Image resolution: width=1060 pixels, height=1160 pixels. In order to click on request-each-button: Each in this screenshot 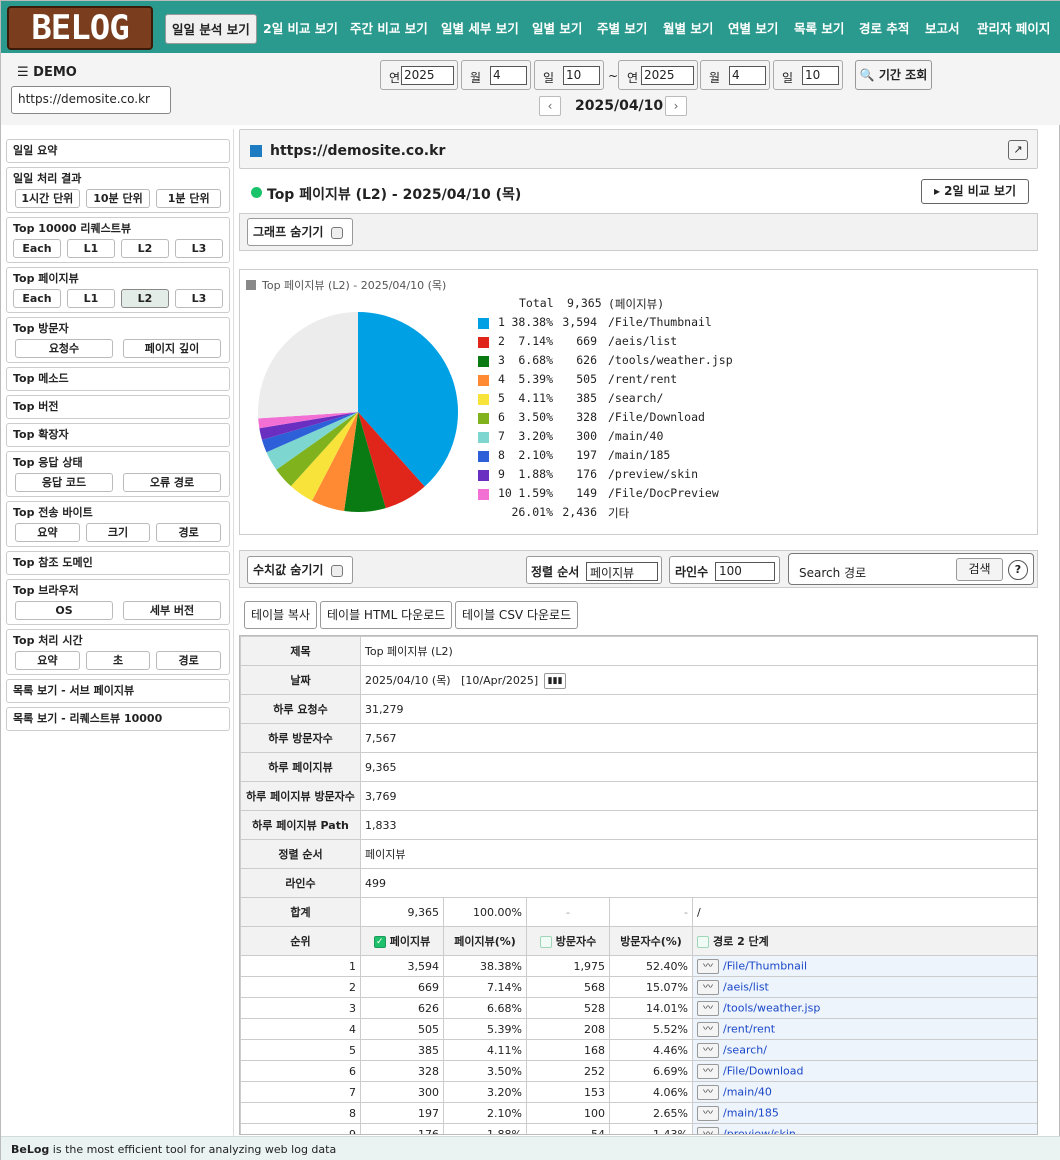, I will do `click(37, 248)`.